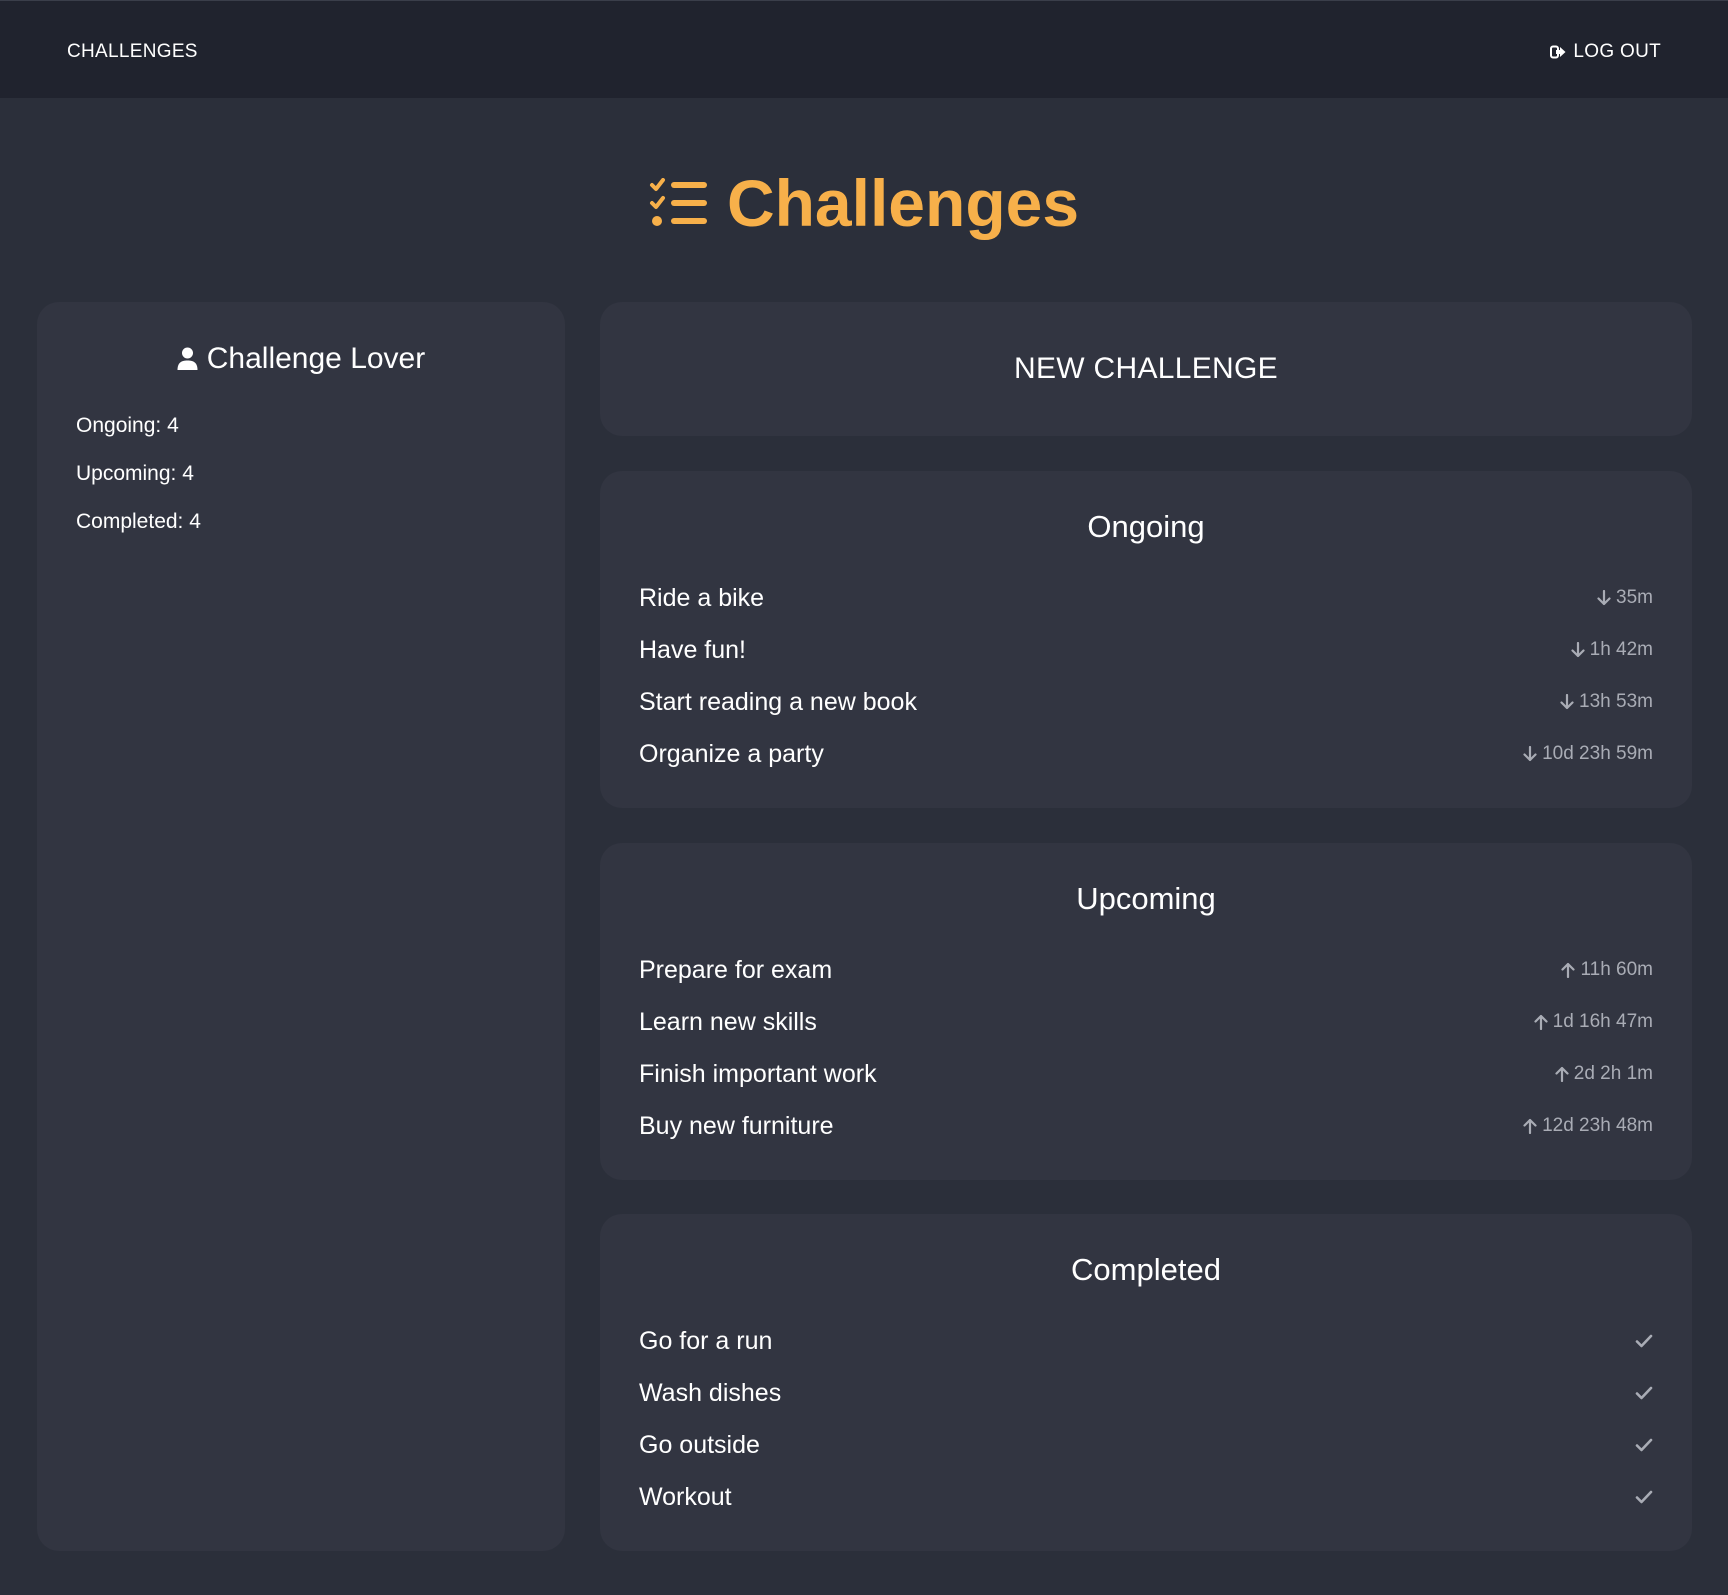 The image size is (1728, 1595). What do you see at coordinates (736, 969) in the screenshot?
I see `item-label: Prepare for exam` at bounding box center [736, 969].